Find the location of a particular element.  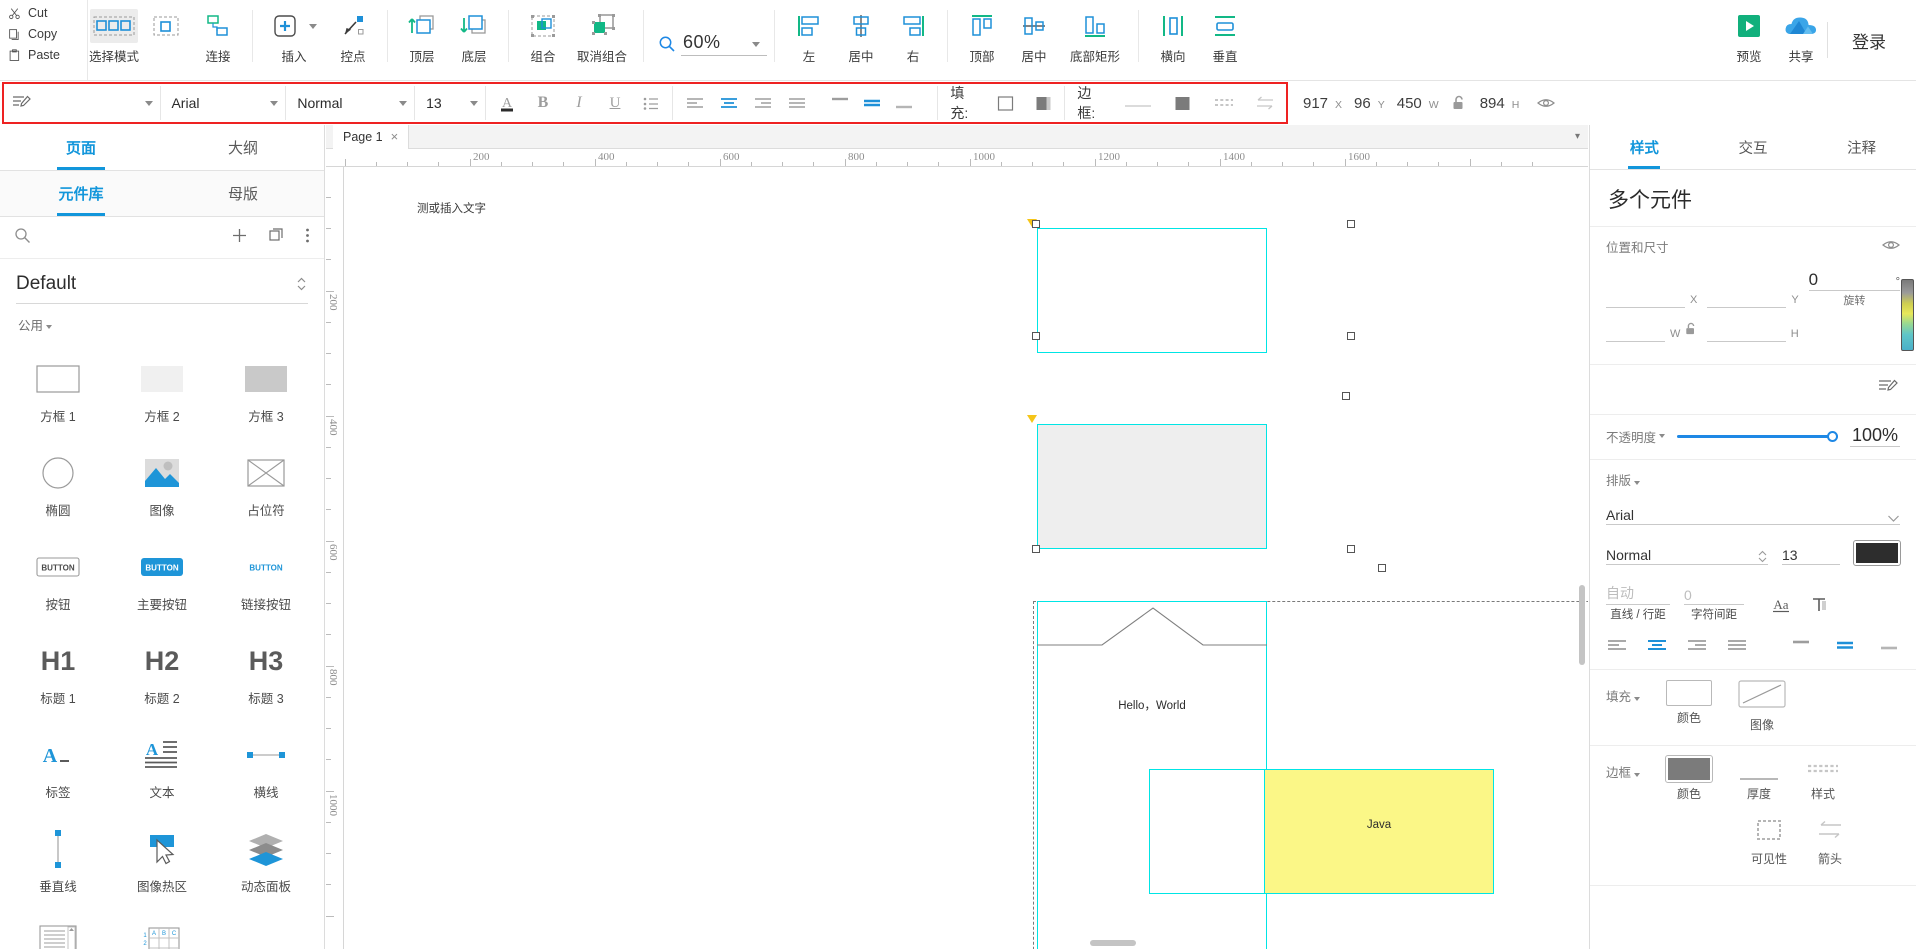

font-size-selector: 13 is located at coordinates (449, 103).